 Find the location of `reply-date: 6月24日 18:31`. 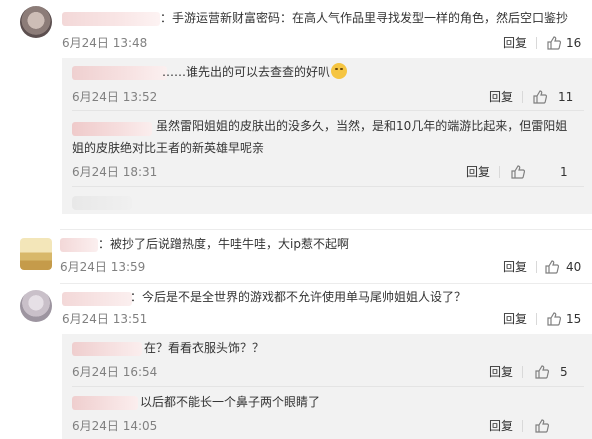

reply-date: 6月24日 18:31 is located at coordinates (115, 172).